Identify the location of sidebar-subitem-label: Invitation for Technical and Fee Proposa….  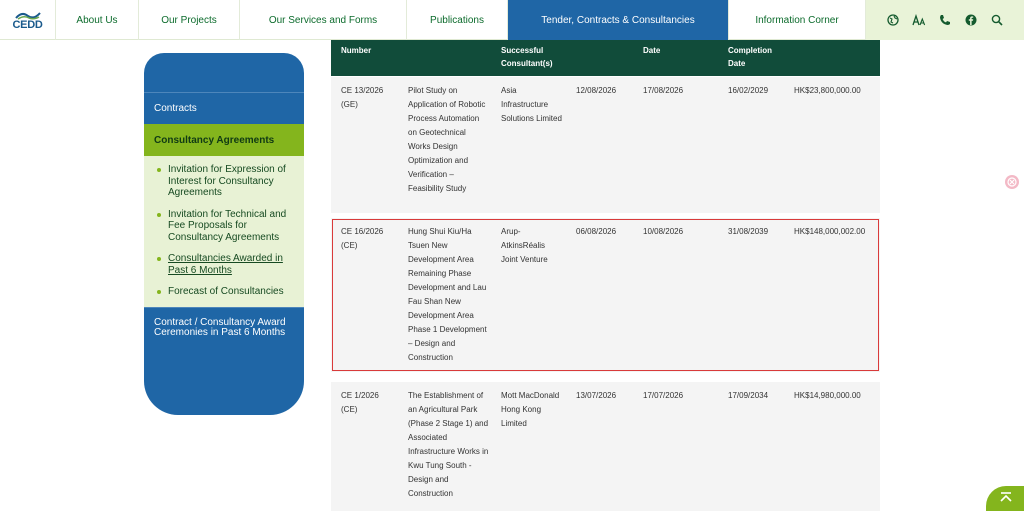
(227, 225).